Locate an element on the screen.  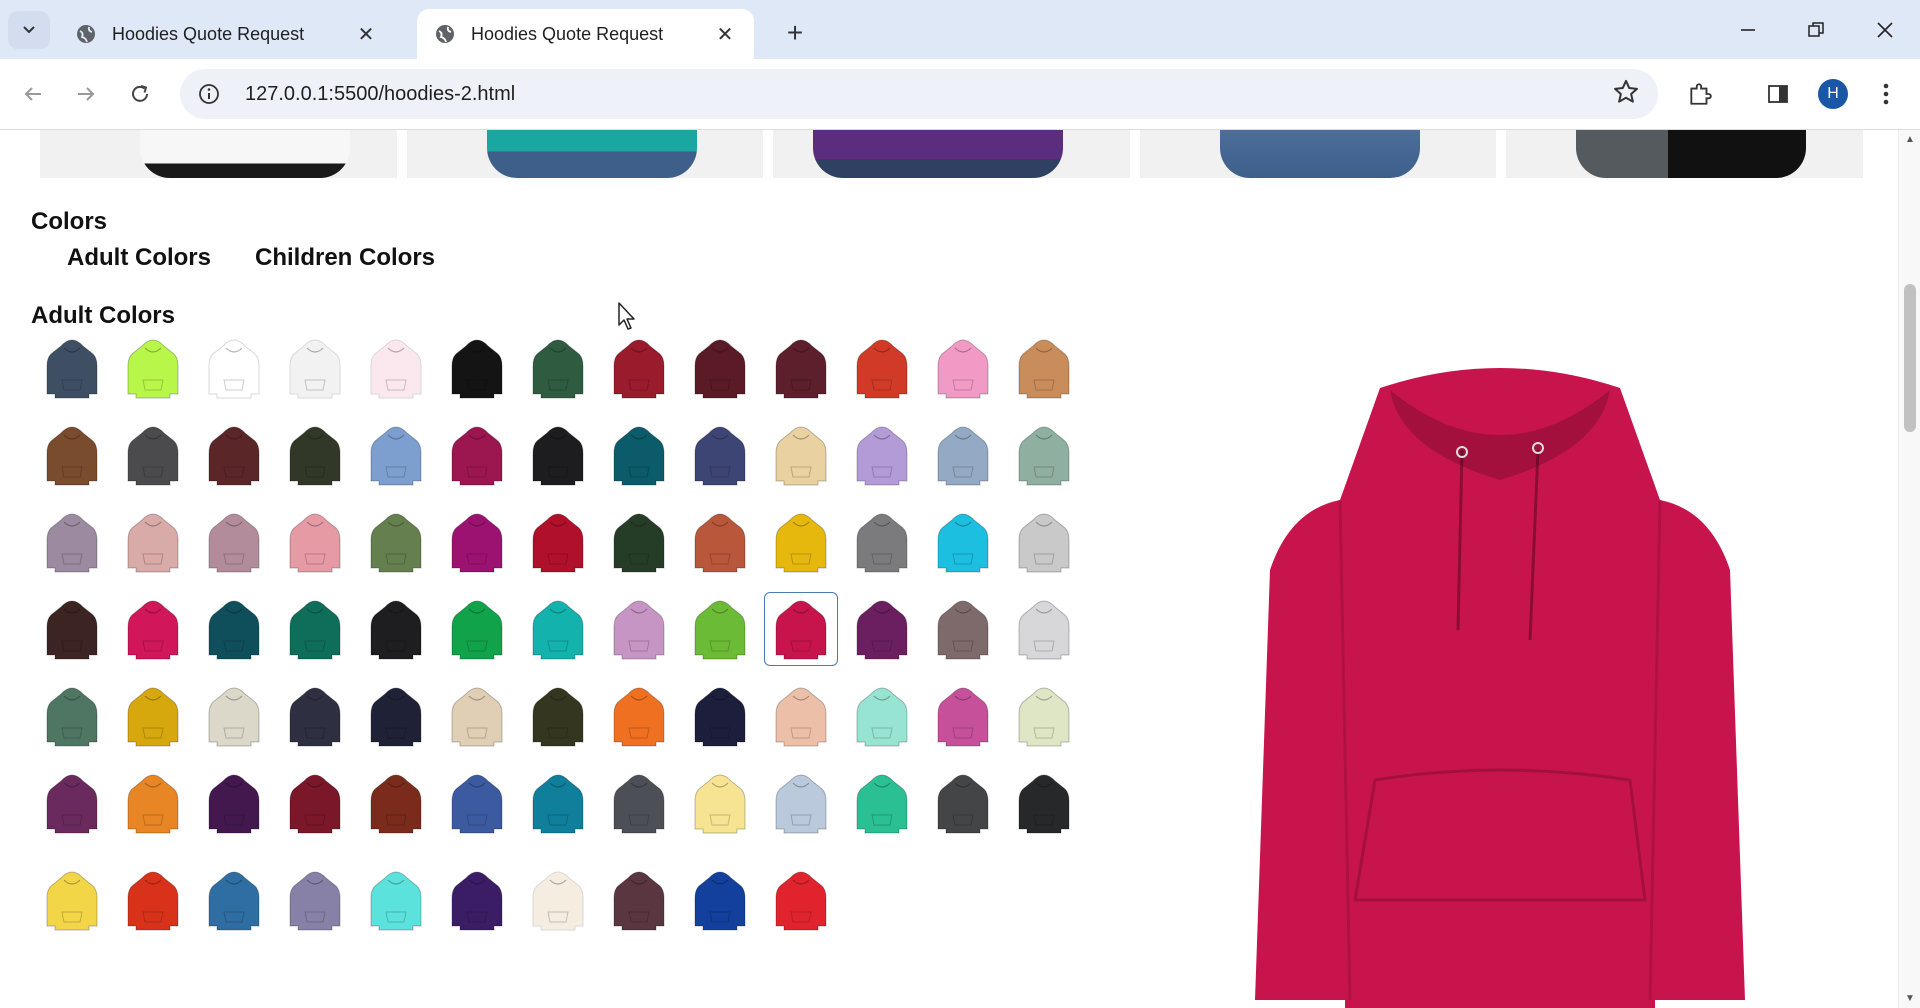
reload-button is located at coordinates (140, 94).